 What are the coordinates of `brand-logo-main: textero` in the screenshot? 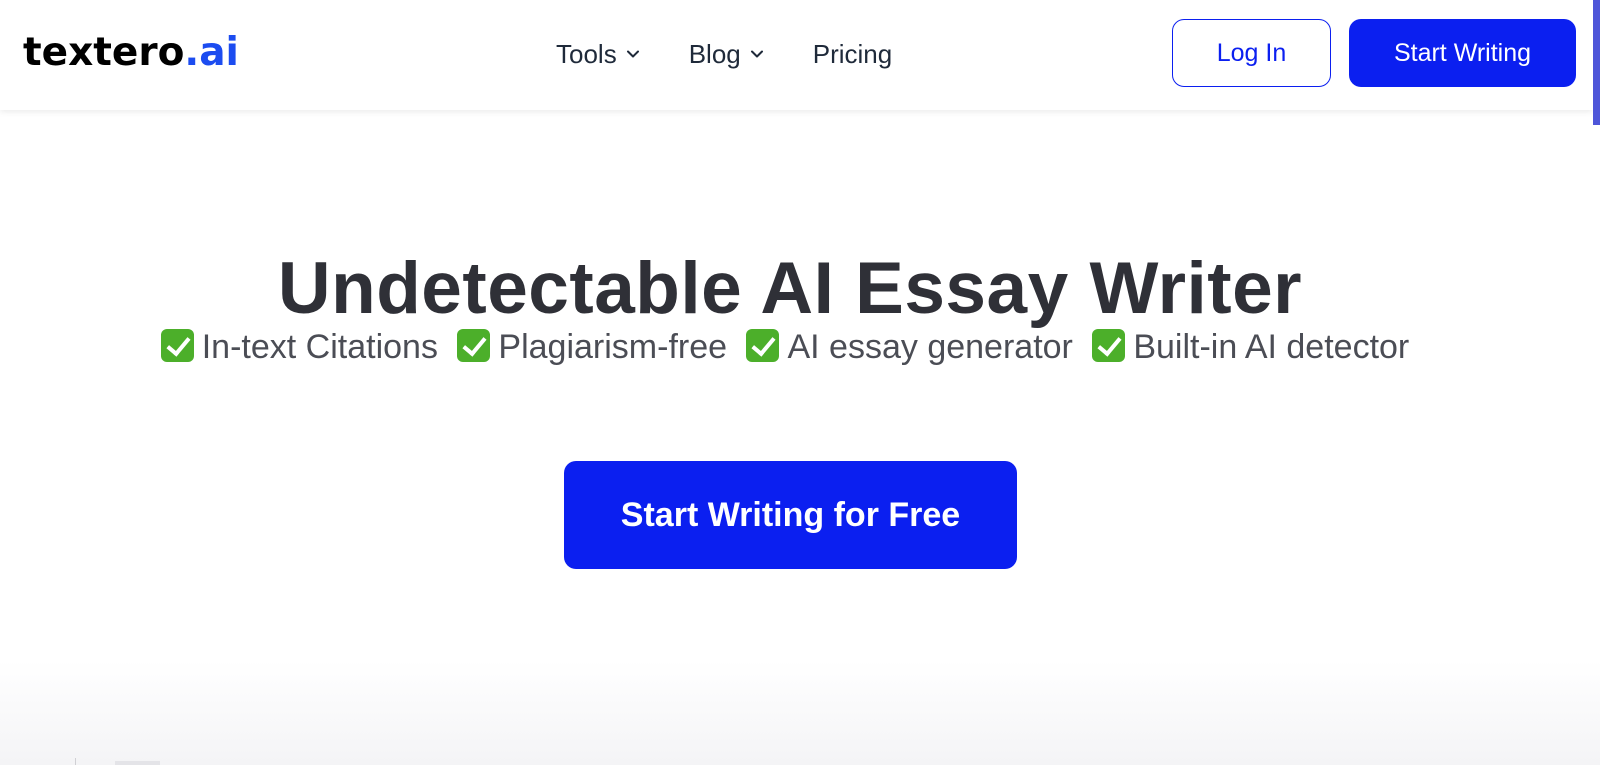 It's located at (104, 52).